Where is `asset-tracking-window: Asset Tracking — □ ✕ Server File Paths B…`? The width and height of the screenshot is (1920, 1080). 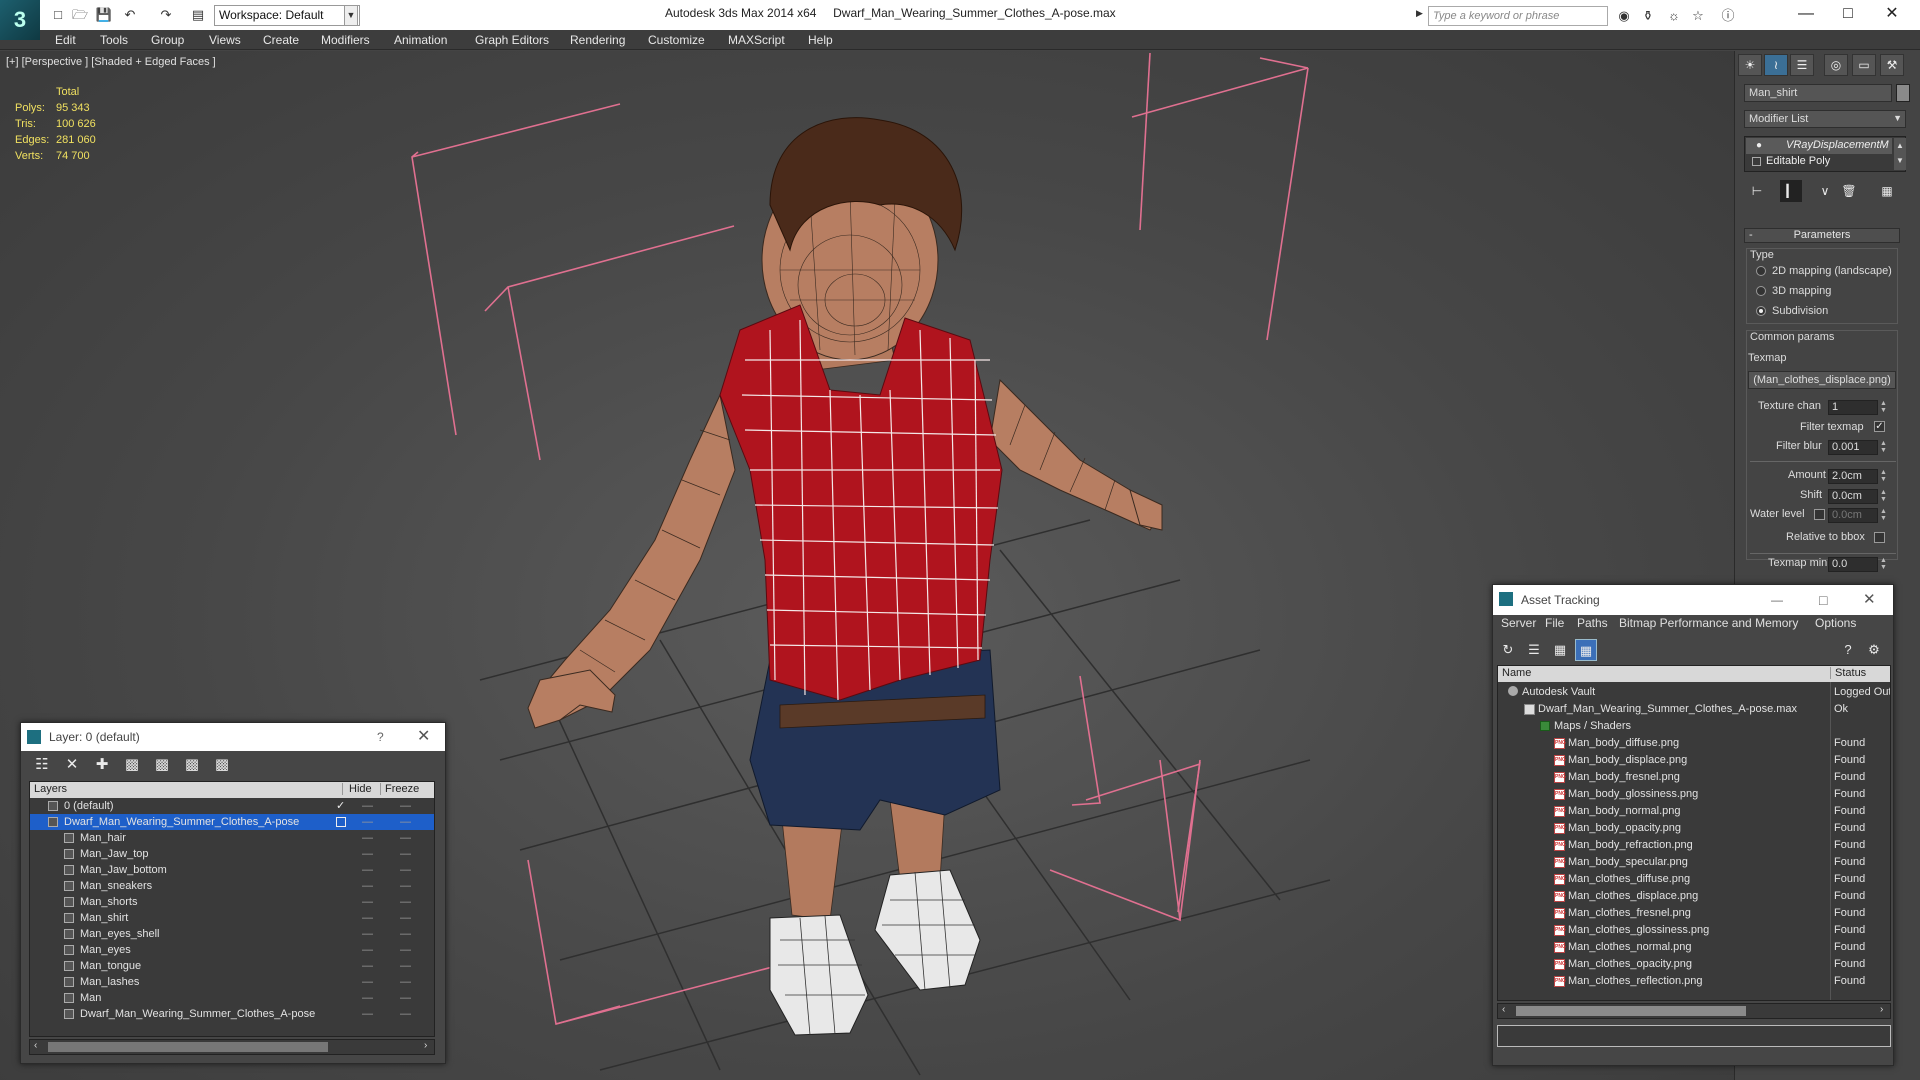 asset-tracking-window: Asset Tracking — □ ✕ Server File Paths B… is located at coordinates (1693, 825).